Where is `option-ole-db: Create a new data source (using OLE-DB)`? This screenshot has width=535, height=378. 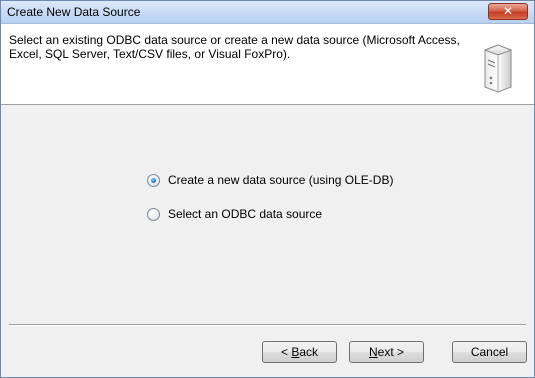
option-ole-db: Create a new data source (using OLE-DB) is located at coordinates (270, 180).